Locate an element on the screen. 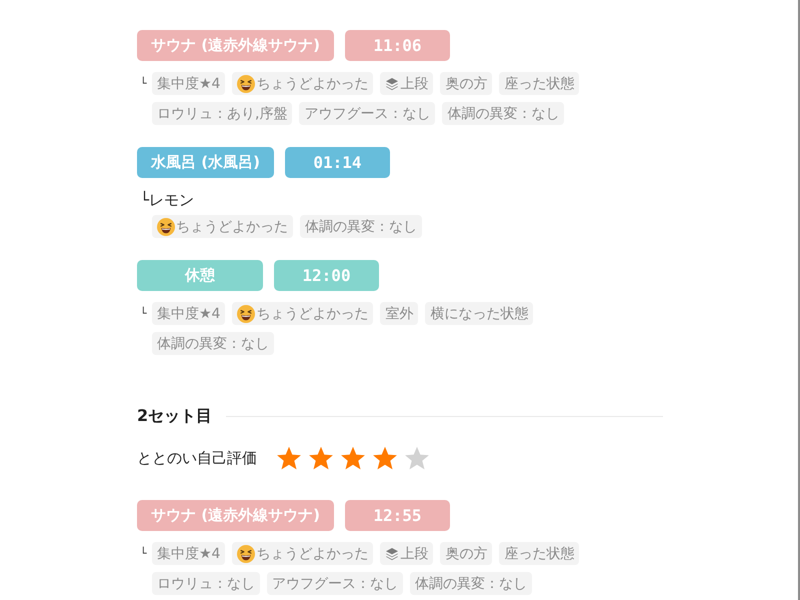 This screenshot has width=800, height=600. step-type-label: 水風呂 (水風呂) is located at coordinates (205, 162).